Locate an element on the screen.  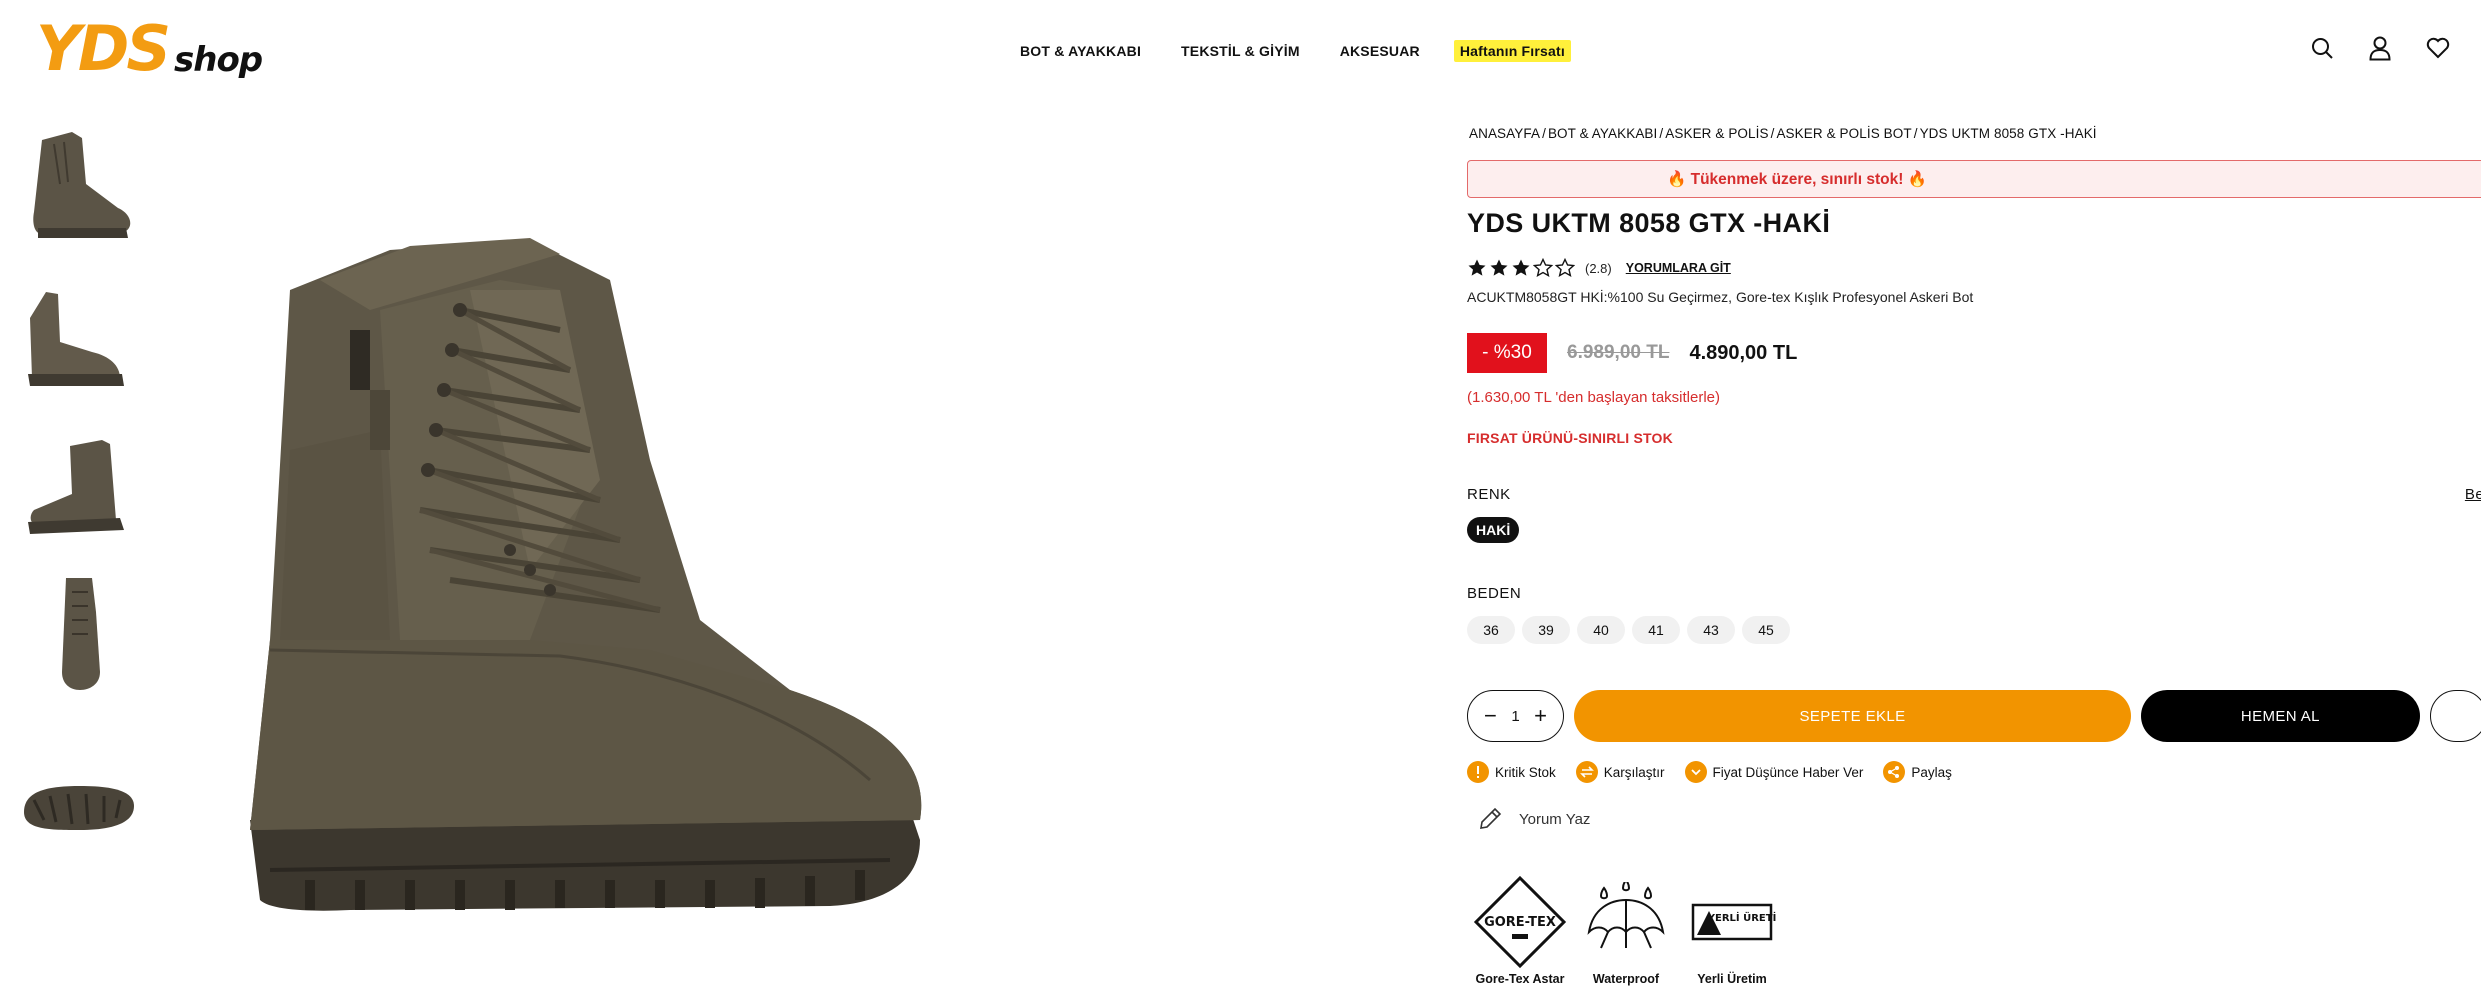
installment-info: (1.630,00 TL 'den başlayan taksitlerle) is located at coordinates (1594, 397).